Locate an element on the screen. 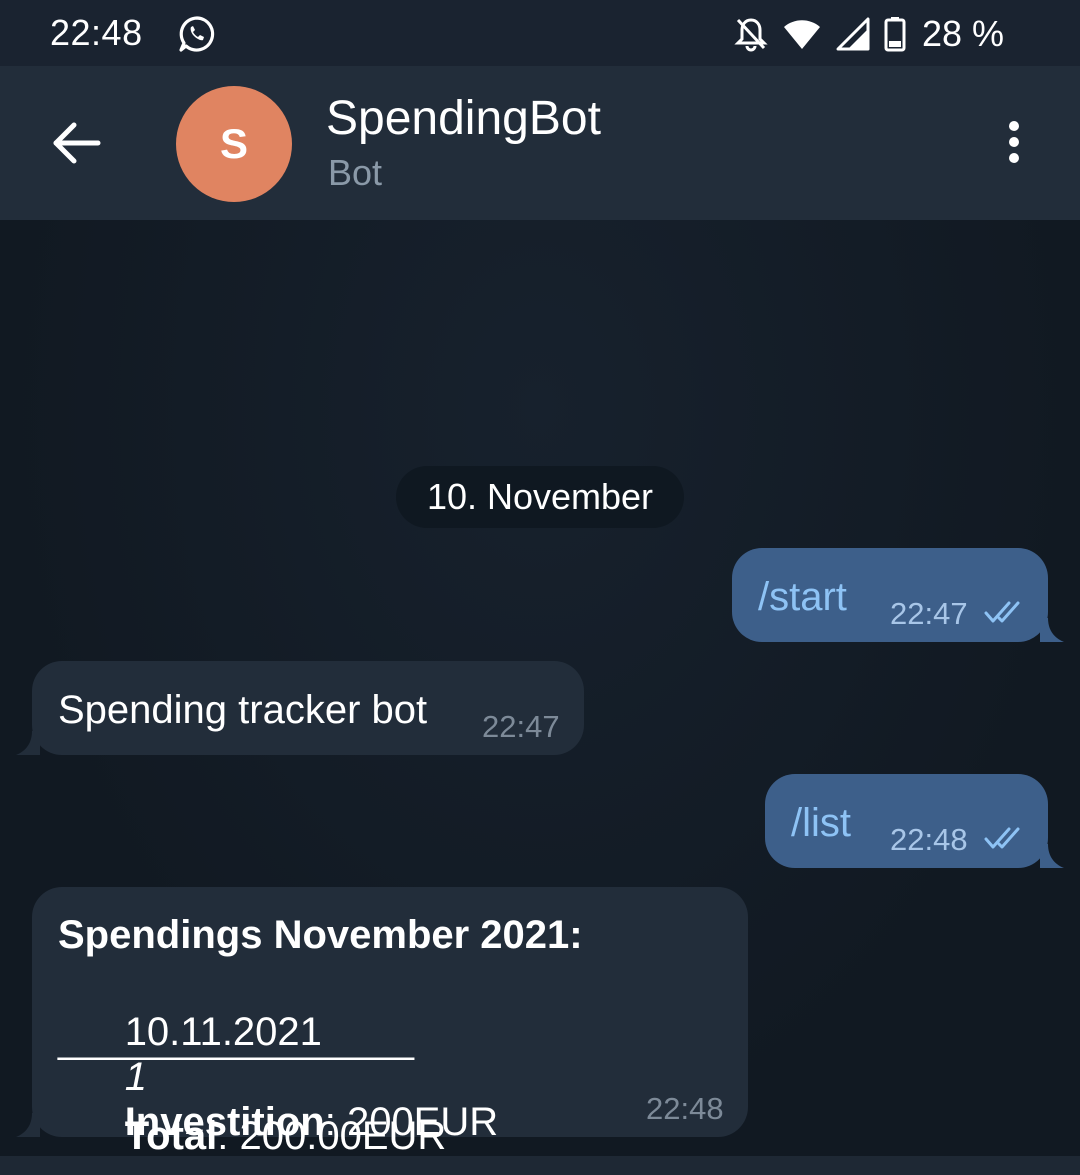 Image resolution: width=1080 pixels, height=1175 pixels. chat-subtitle: Bot is located at coordinates (355, 172).